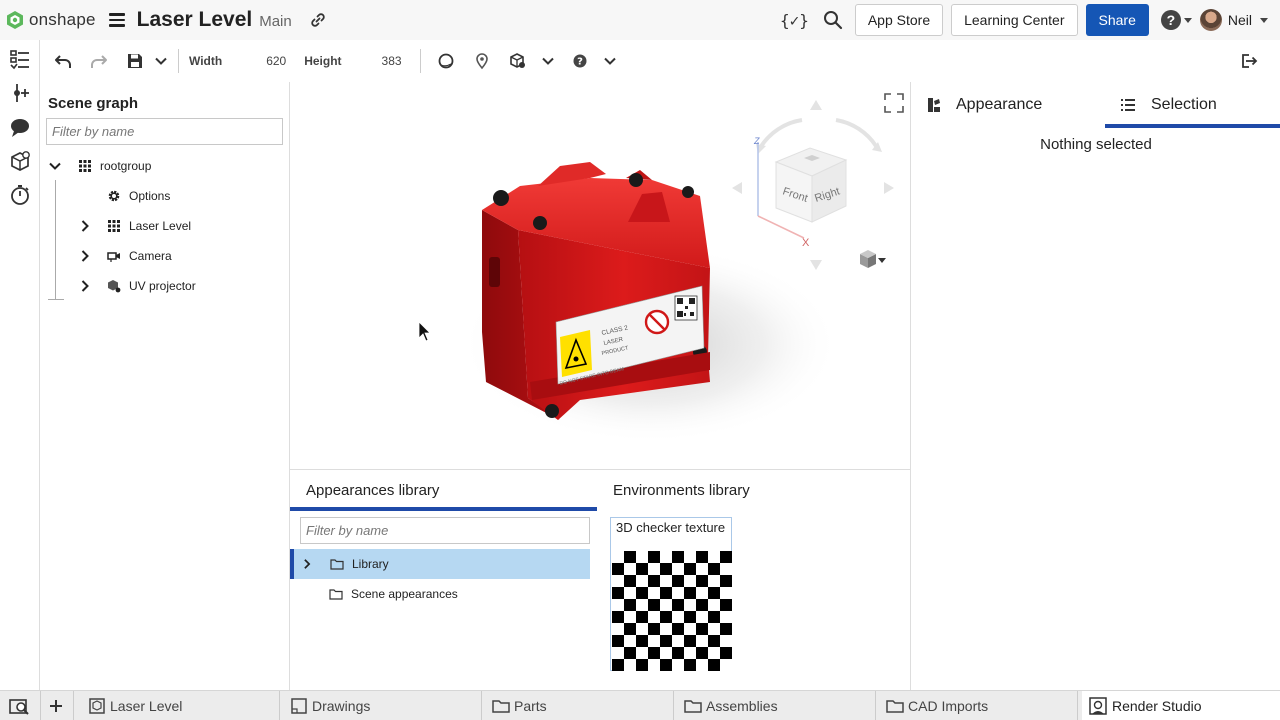 This screenshot has height=720, width=1280. I want to click on fullscreen-icon, so click(894, 103).